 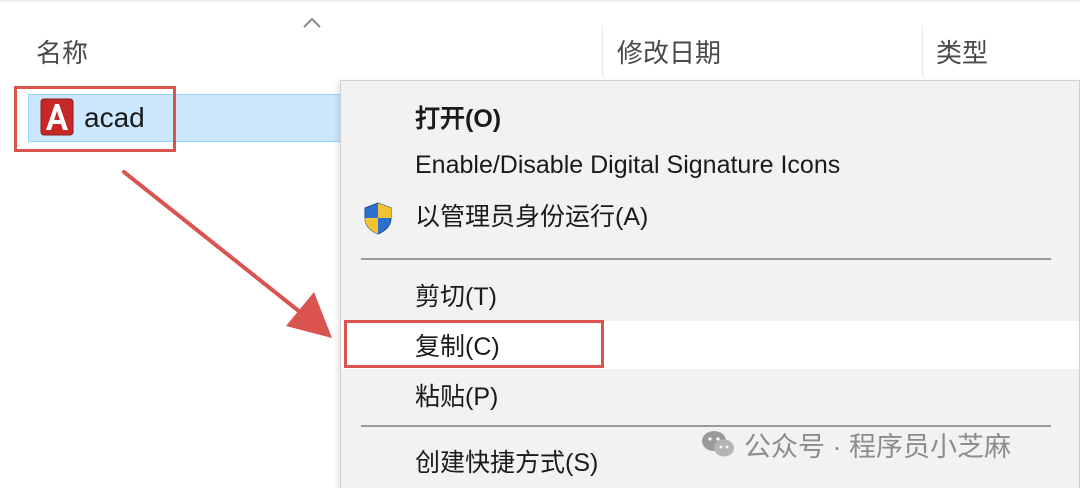 What do you see at coordinates (877, 446) in the screenshot?
I see `watermark-text: 公众号 · 程序员小芝麻` at bounding box center [877, 446].